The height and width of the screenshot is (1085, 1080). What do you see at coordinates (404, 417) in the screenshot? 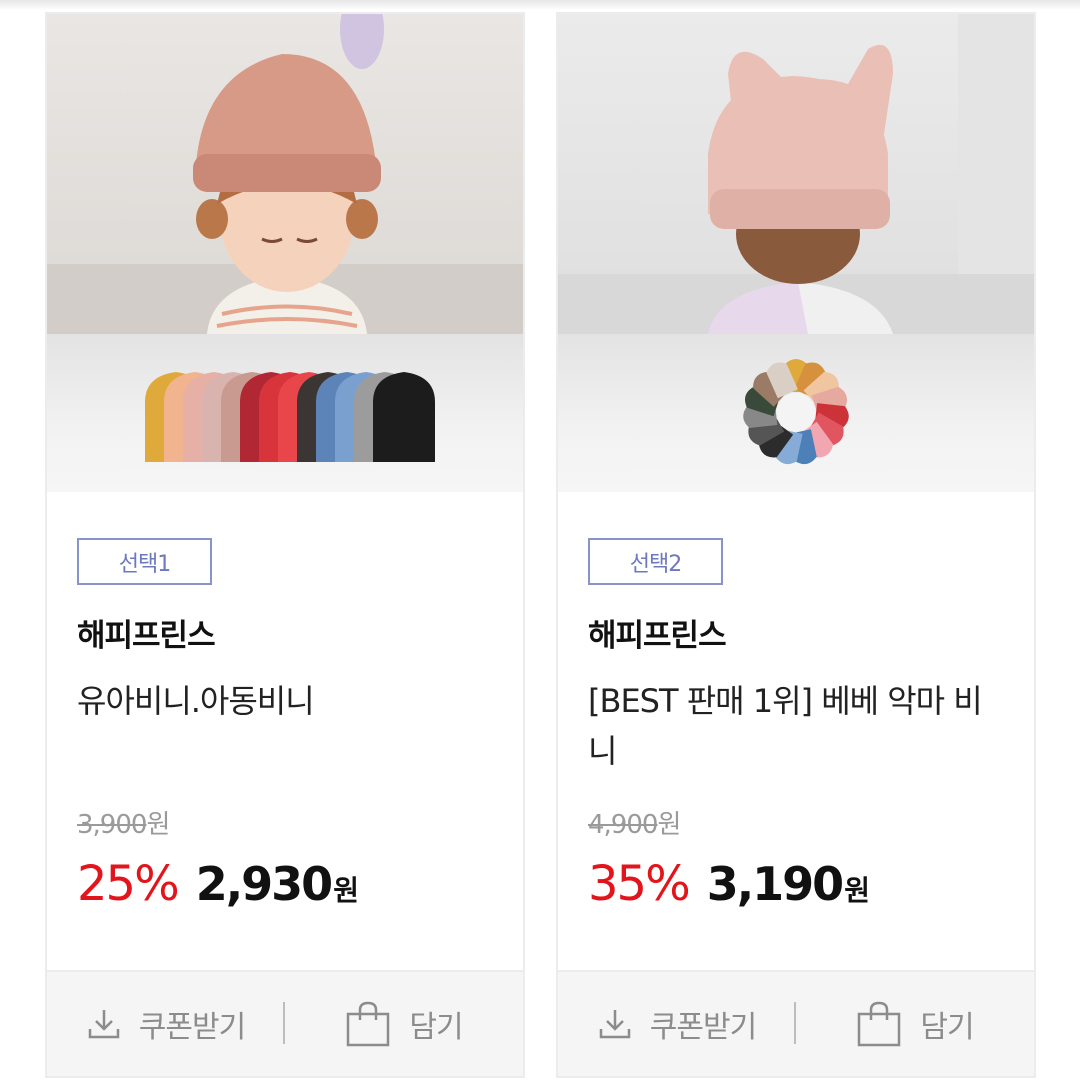
I see `color-swatch` at bounding box center [404, 417].